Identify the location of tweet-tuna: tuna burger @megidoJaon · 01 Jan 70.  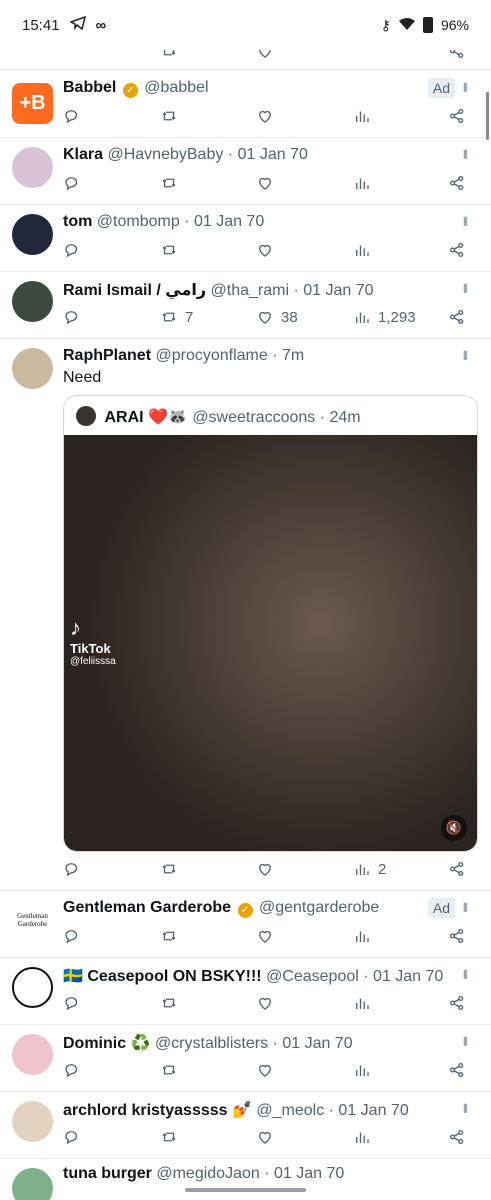
(245, 1179).